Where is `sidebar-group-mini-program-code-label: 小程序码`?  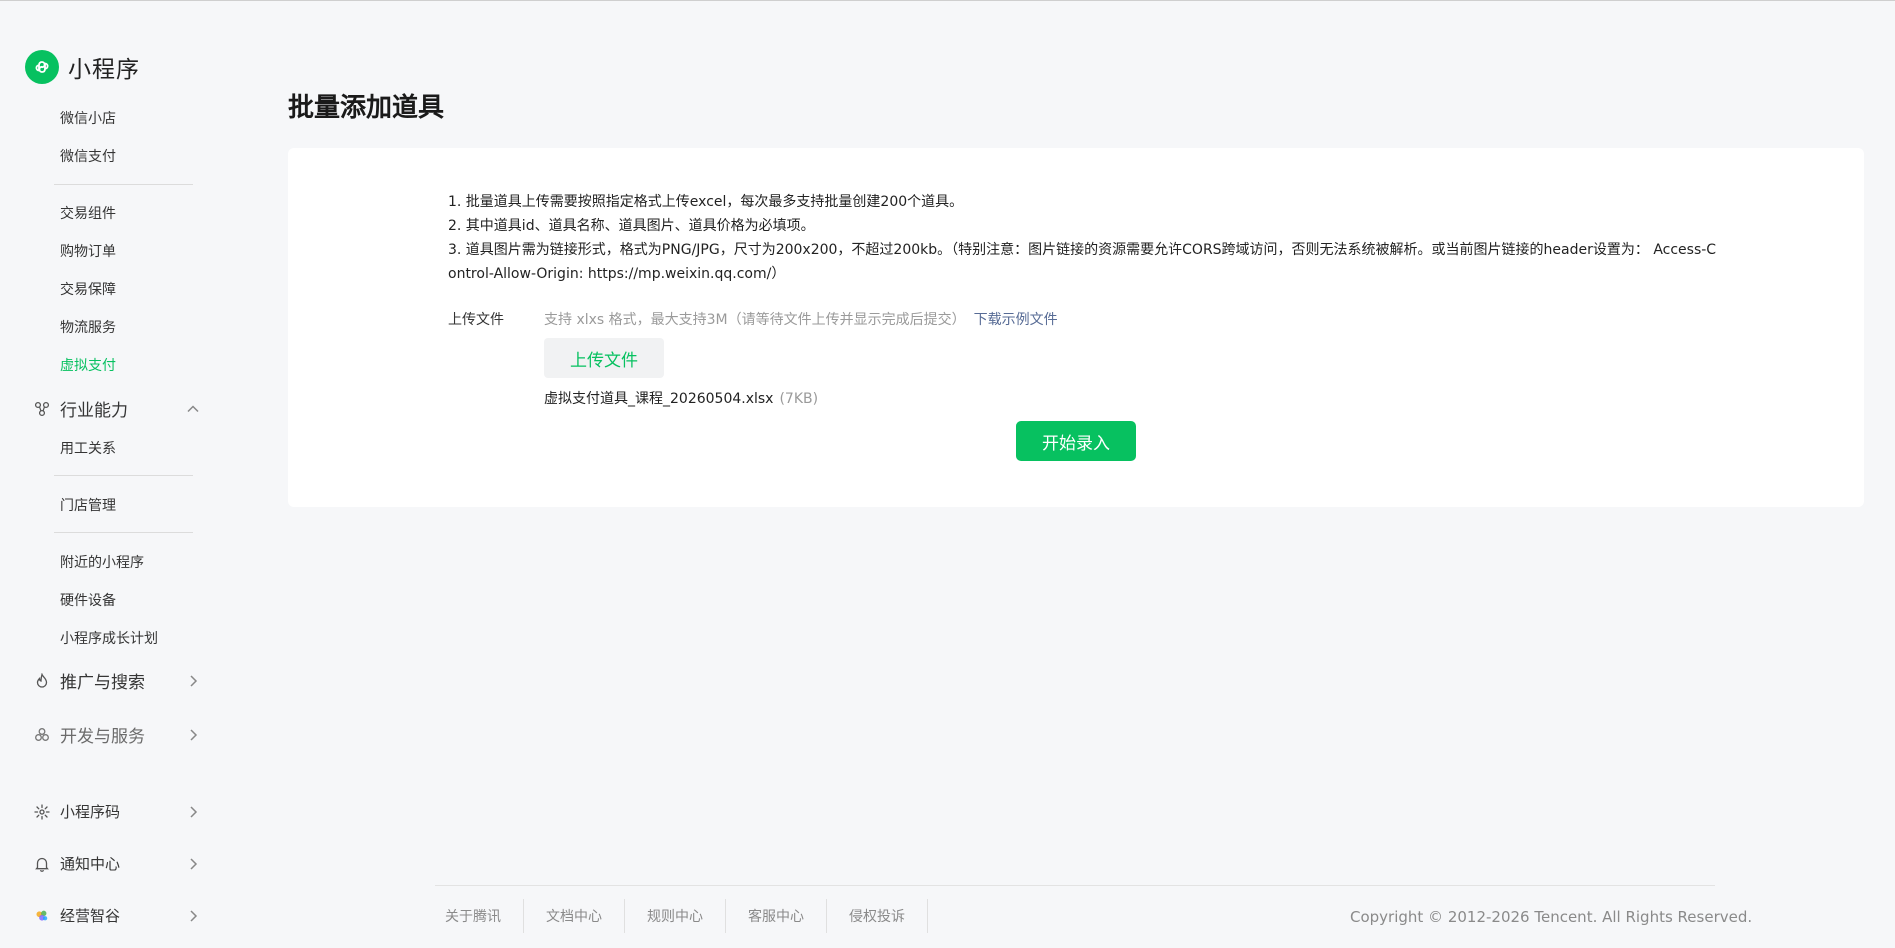 sidebar-group-mini-program-code-label: 小程序码 is located at coordinates (90, 812).